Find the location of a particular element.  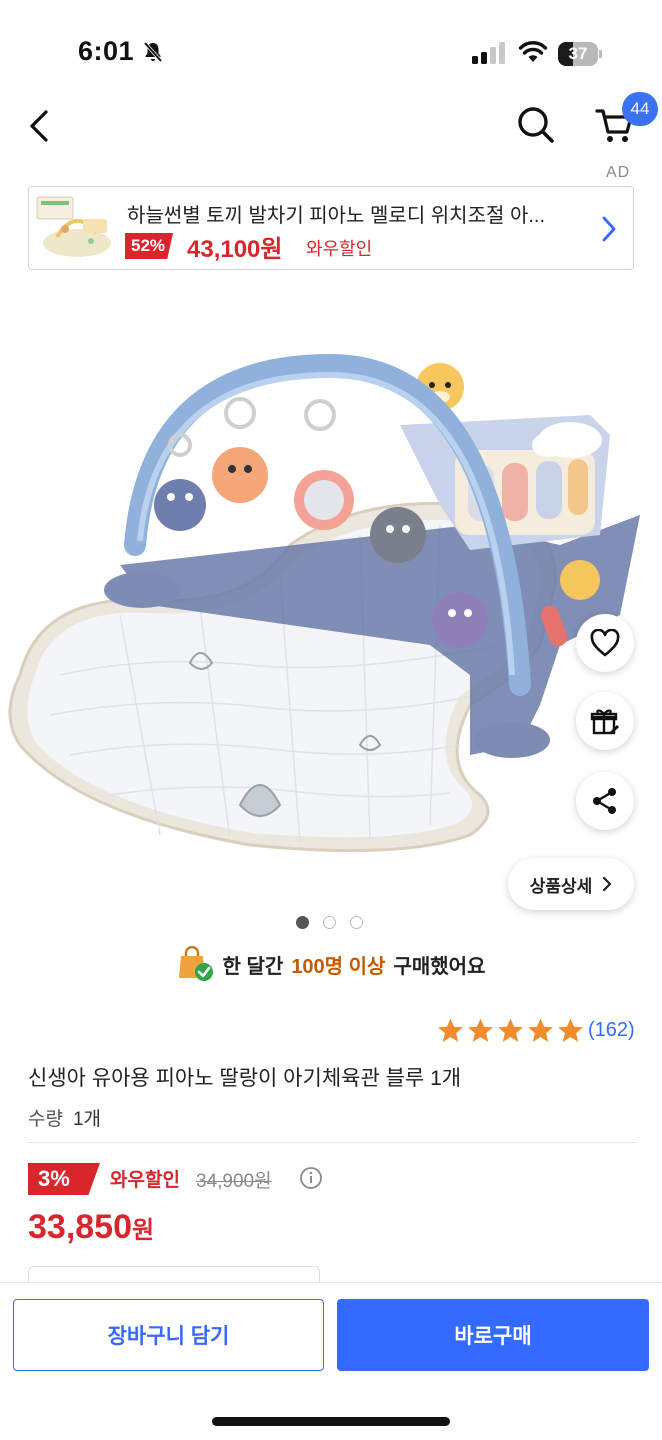

heart-icon is located at coordinates (605, 643).